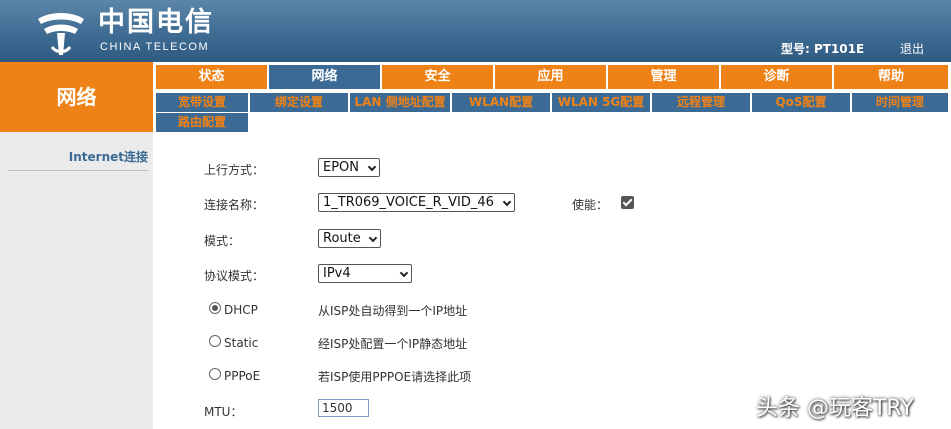  I want to click on subtab-qos: QoS配置, so click(801, 102).